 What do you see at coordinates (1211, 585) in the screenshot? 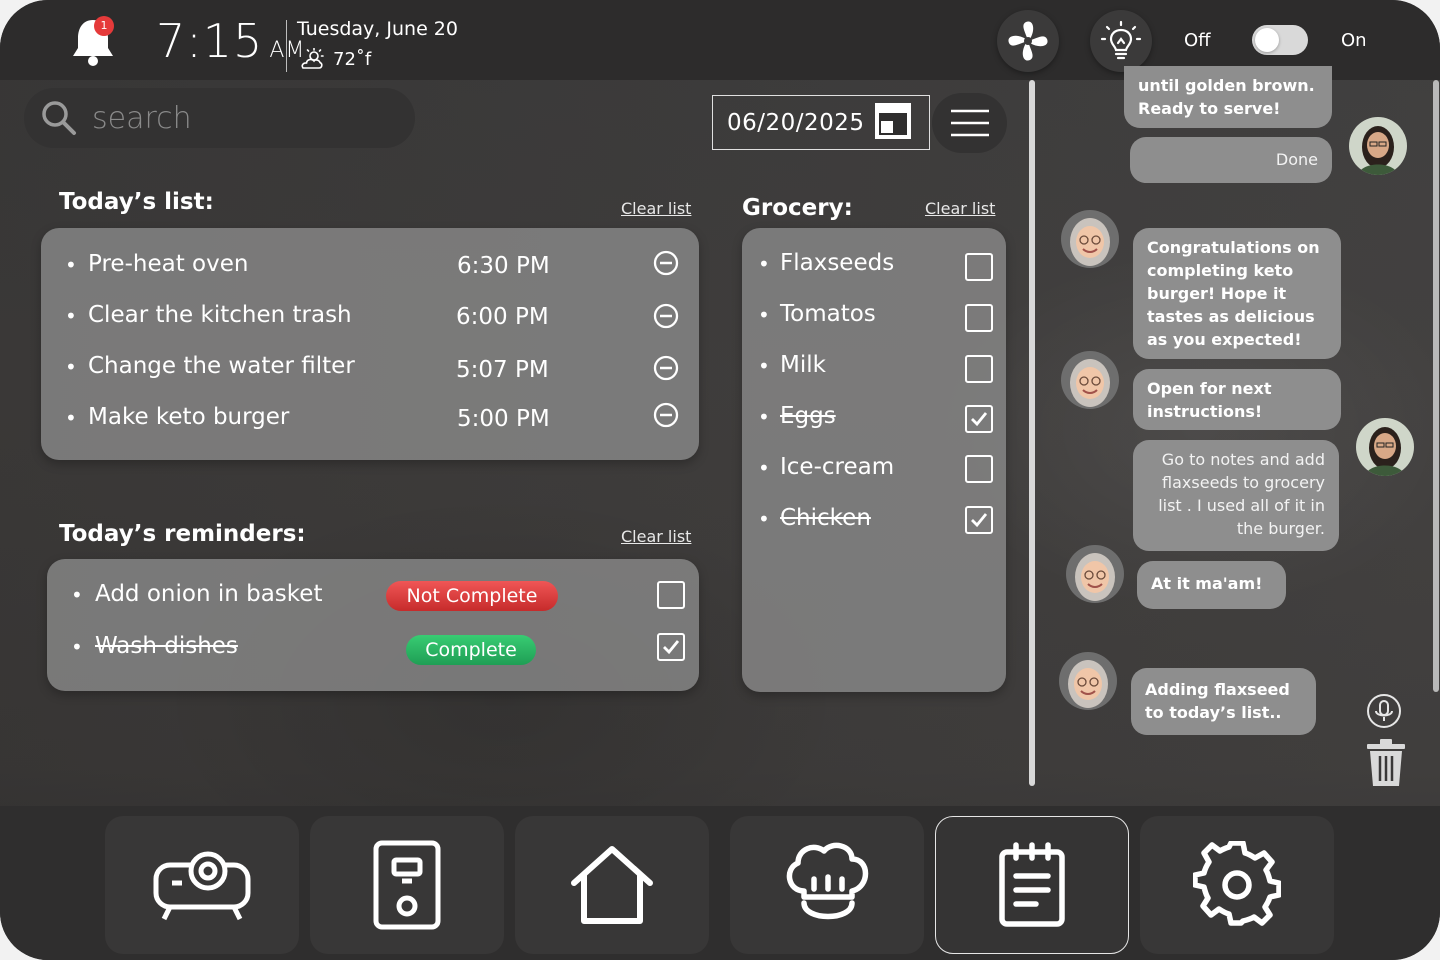
I see `assistant-message: At it ma'am!` at bounding box center [1211, 585].